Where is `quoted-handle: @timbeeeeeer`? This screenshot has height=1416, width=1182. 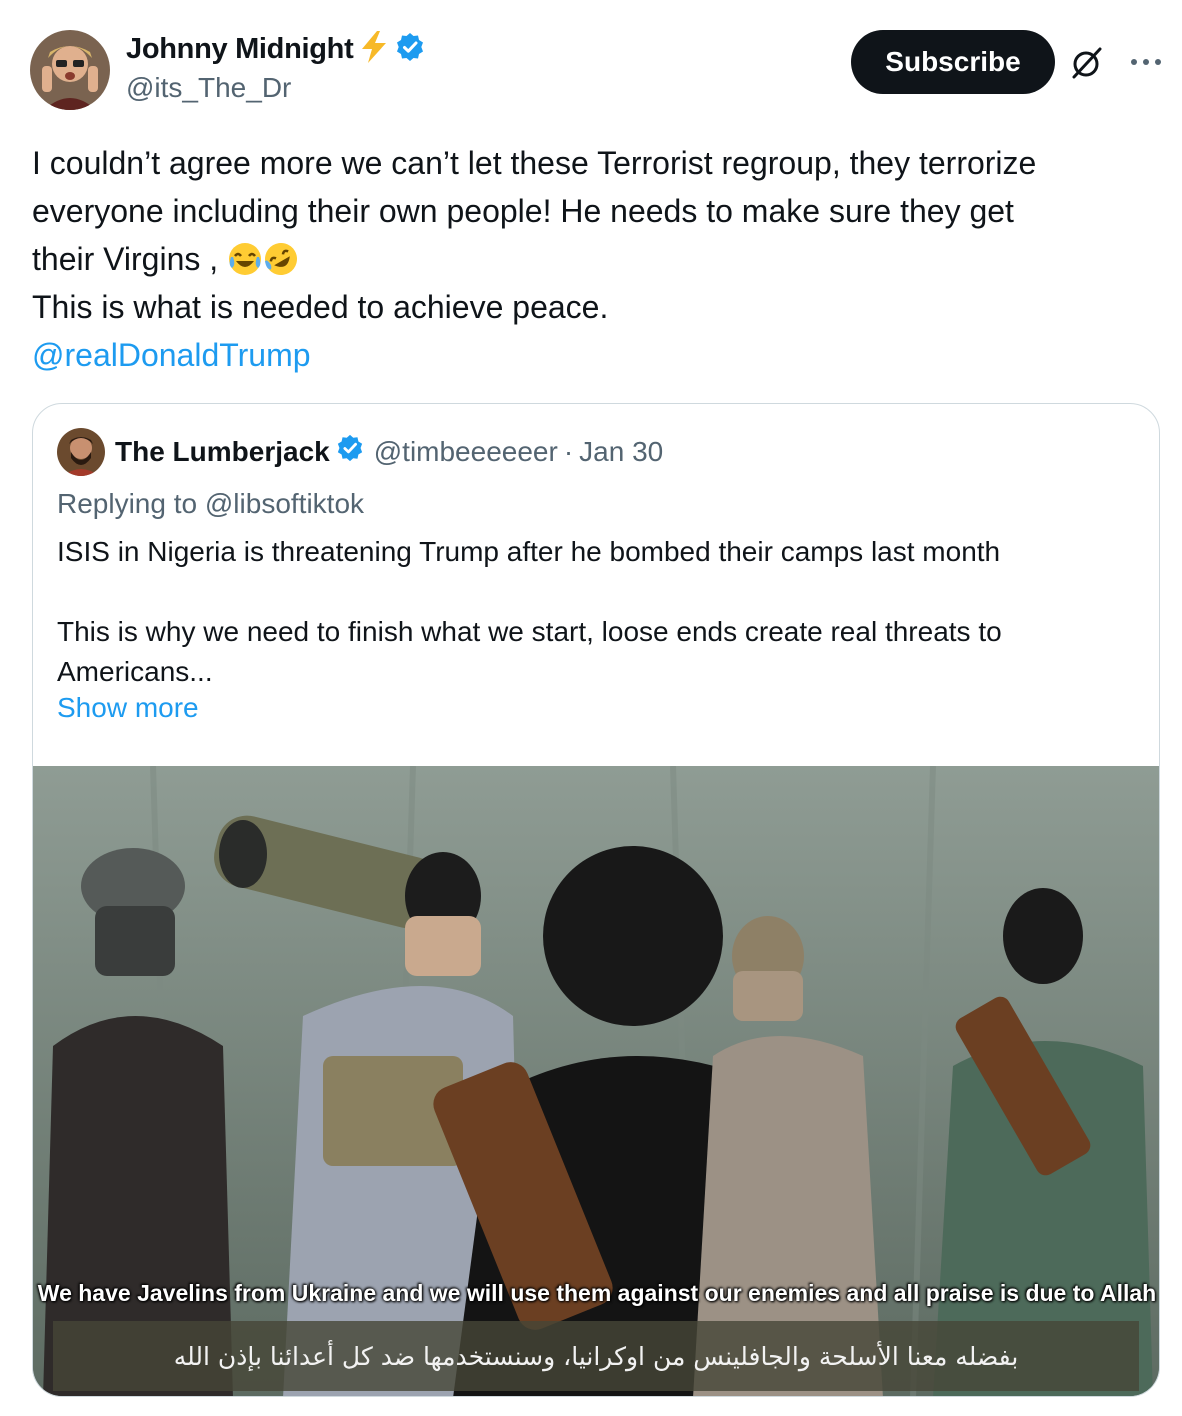 quoted-handle: @timbeeeeeer is located at coordinates (466, 452).